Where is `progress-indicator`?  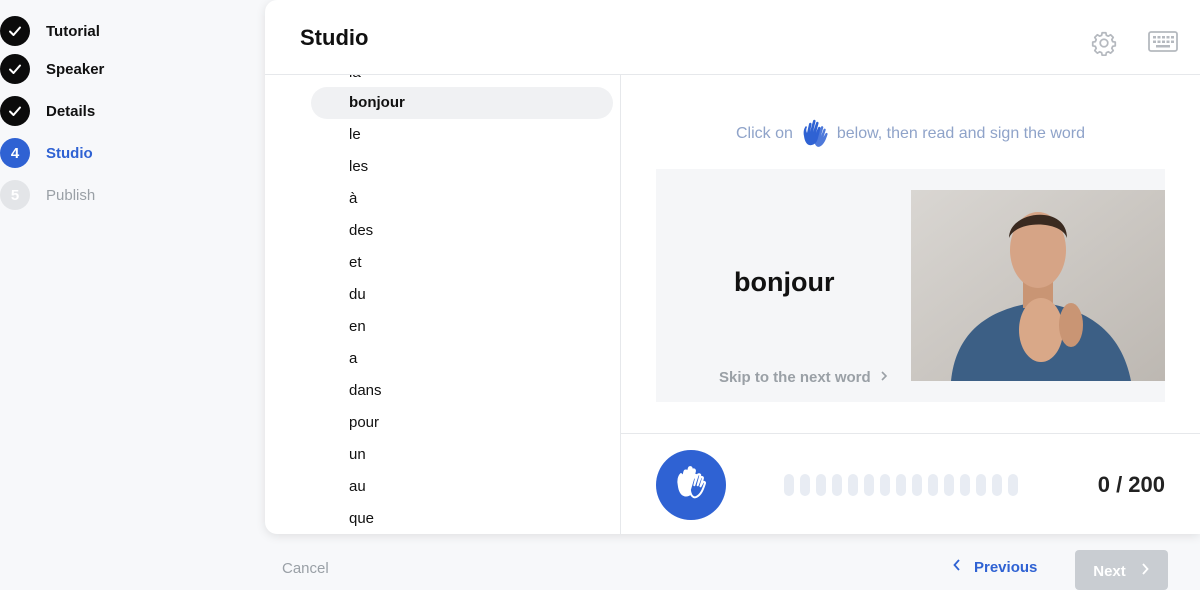
progress-indicator is located at coordinates (901, 485).